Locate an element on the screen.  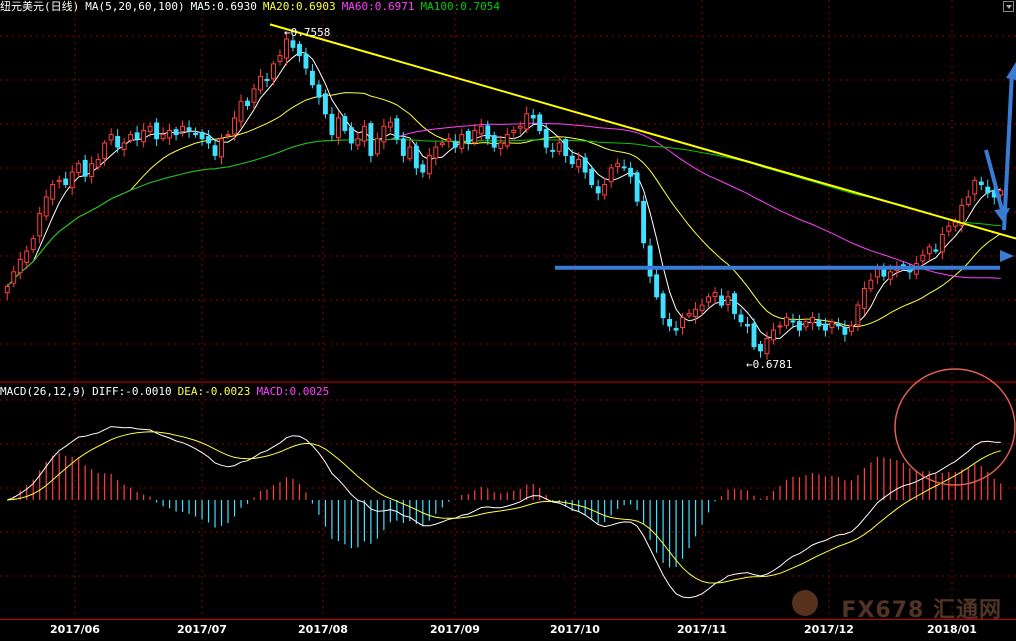
date-tick-label: 2017/11 is located at coordinates (702, 629).